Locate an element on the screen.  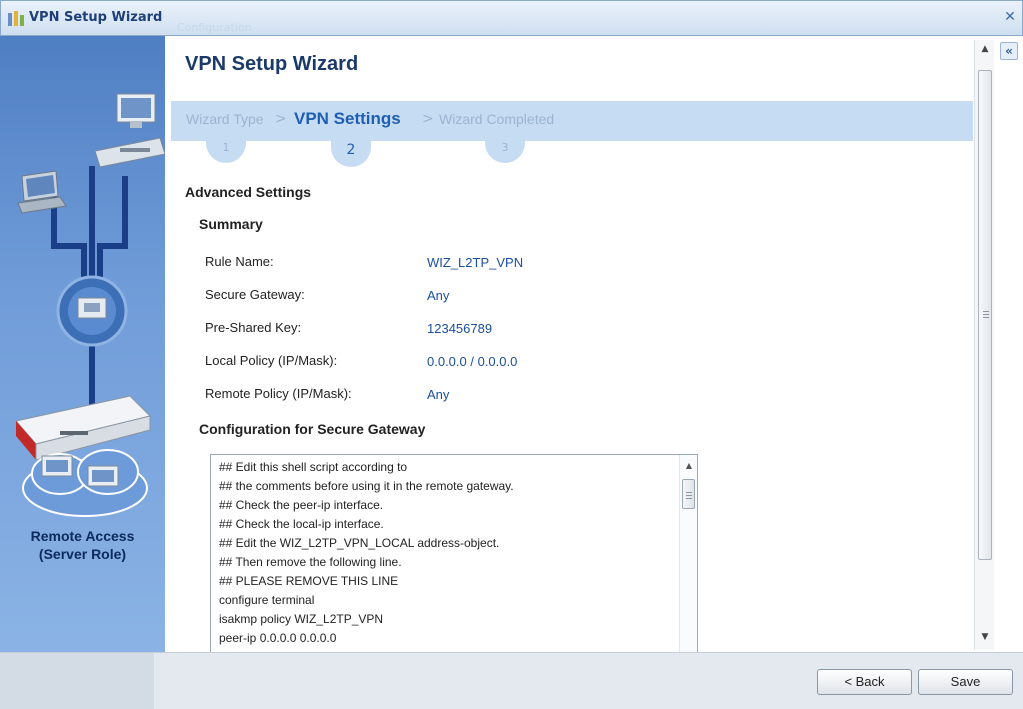
step-number-1: 1 is located at coordinates (226, 152).